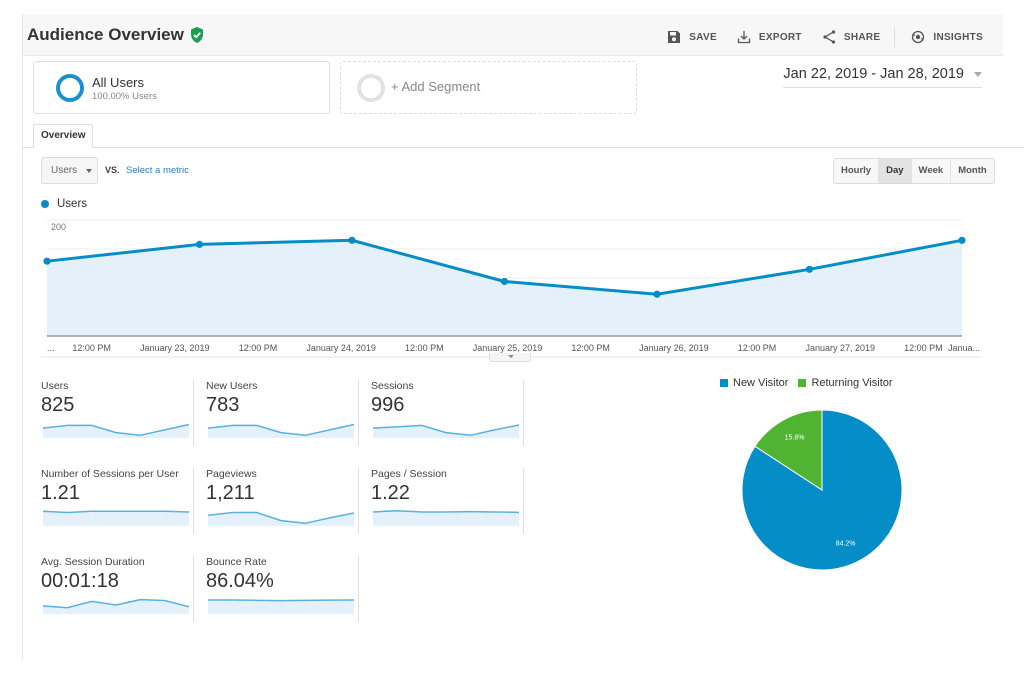  I want to click on month-button: Month, so click(972, 171).